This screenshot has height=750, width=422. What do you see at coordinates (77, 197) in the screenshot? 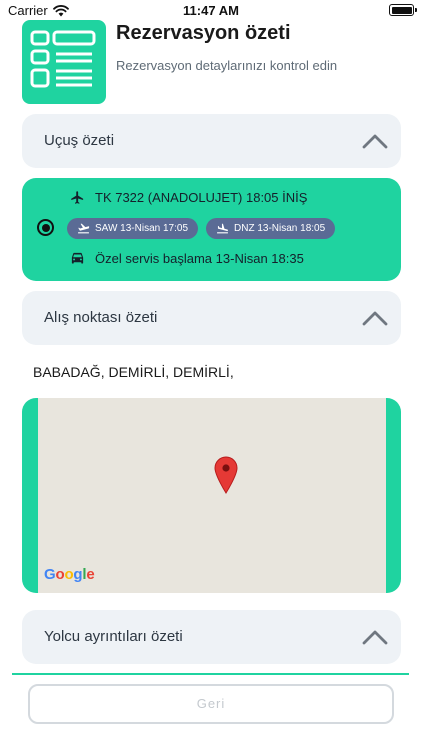
I see `airplane-icon` at bounding box center [77, 197].